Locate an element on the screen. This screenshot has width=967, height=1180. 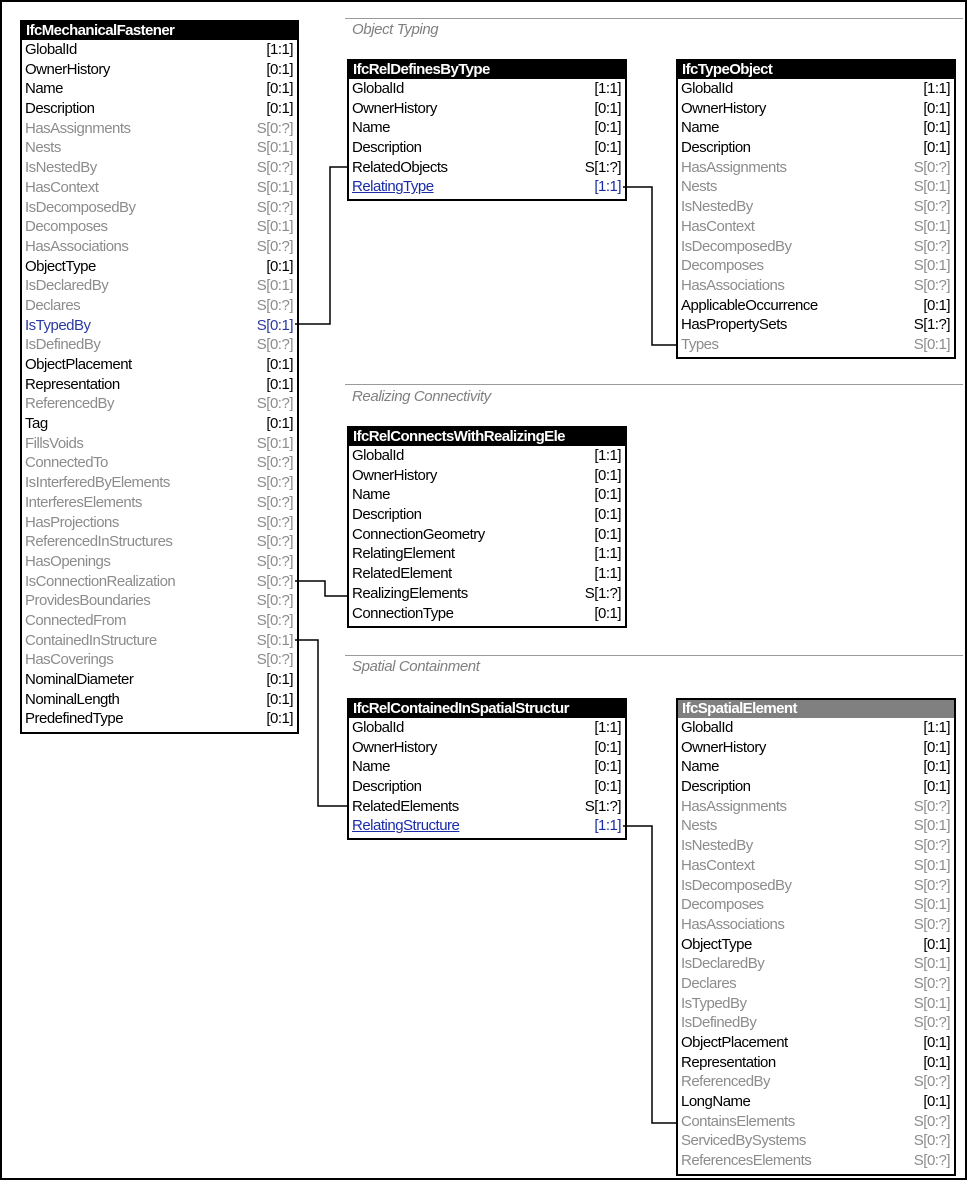
connector-relatingstructure-containselements is located at coordinates (649, 974).